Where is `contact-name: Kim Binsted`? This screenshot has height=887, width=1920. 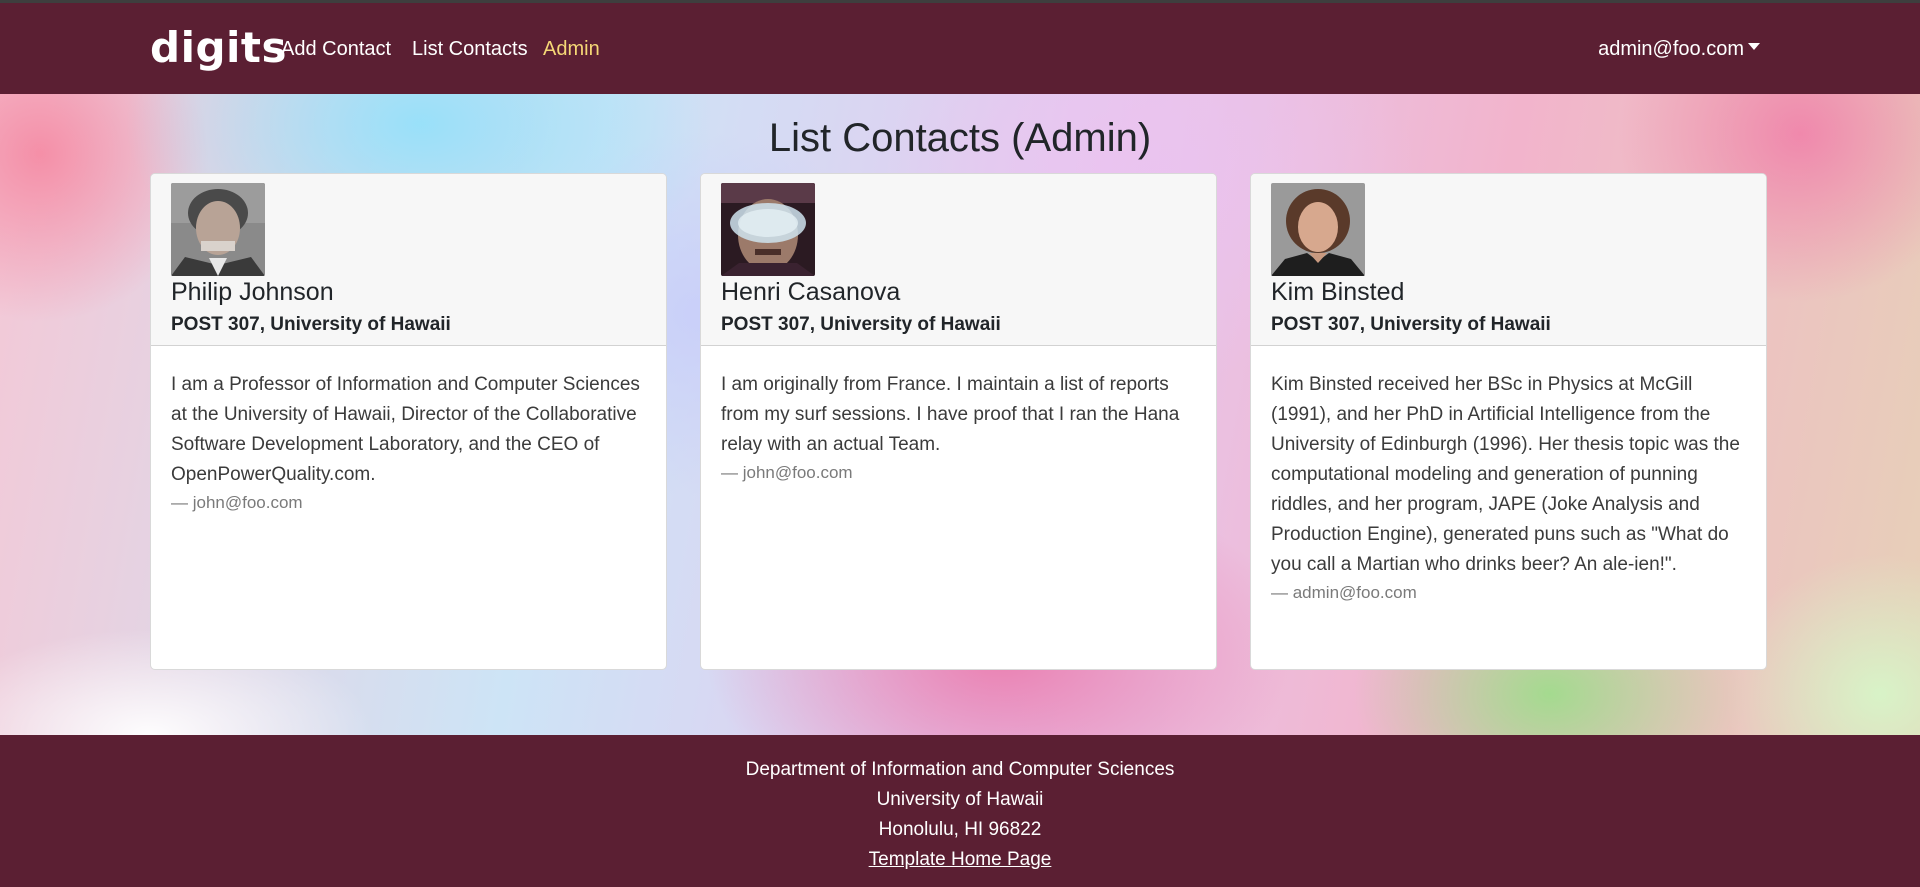
contact-name: Kim Binsted is located at coordinates (1338, 292).